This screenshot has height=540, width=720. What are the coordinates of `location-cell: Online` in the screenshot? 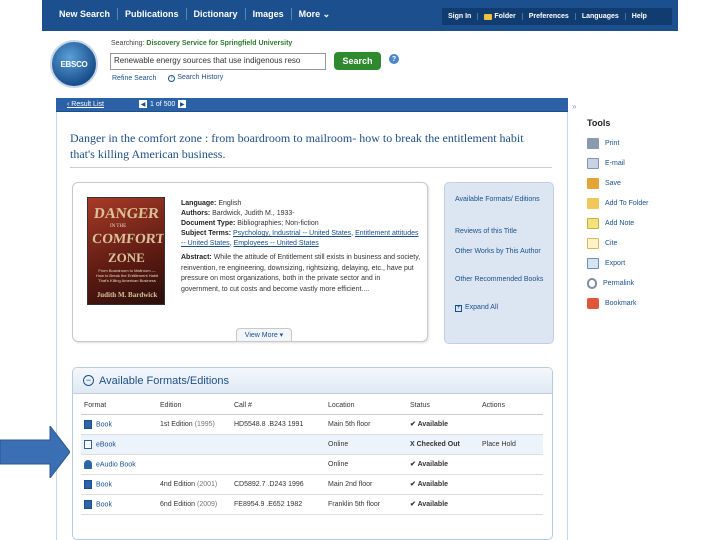 It's located at (366, 464).